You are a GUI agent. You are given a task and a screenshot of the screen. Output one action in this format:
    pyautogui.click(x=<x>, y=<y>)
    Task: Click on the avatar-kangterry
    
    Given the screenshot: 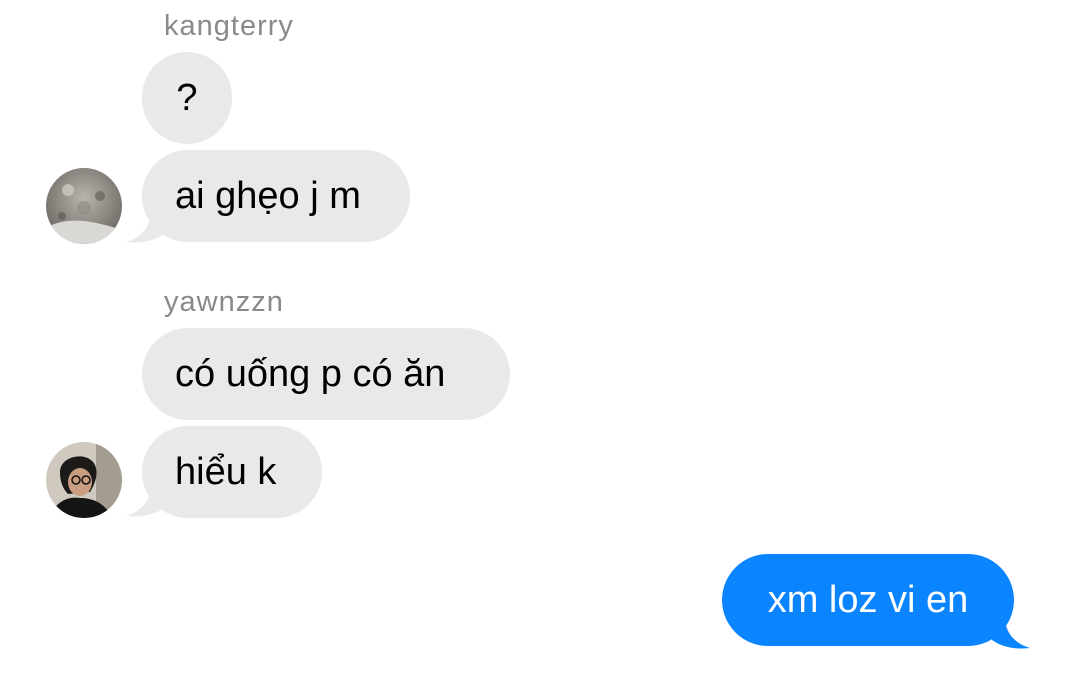 What is the action you would take?
    pyautogui.click(x=84, y=206)
    